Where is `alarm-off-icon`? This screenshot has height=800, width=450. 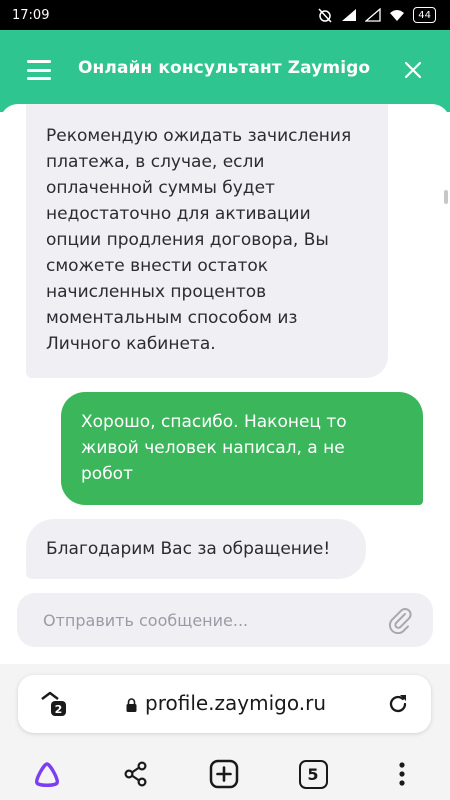
alarm-off-icon is located at coordinates (325, 15).